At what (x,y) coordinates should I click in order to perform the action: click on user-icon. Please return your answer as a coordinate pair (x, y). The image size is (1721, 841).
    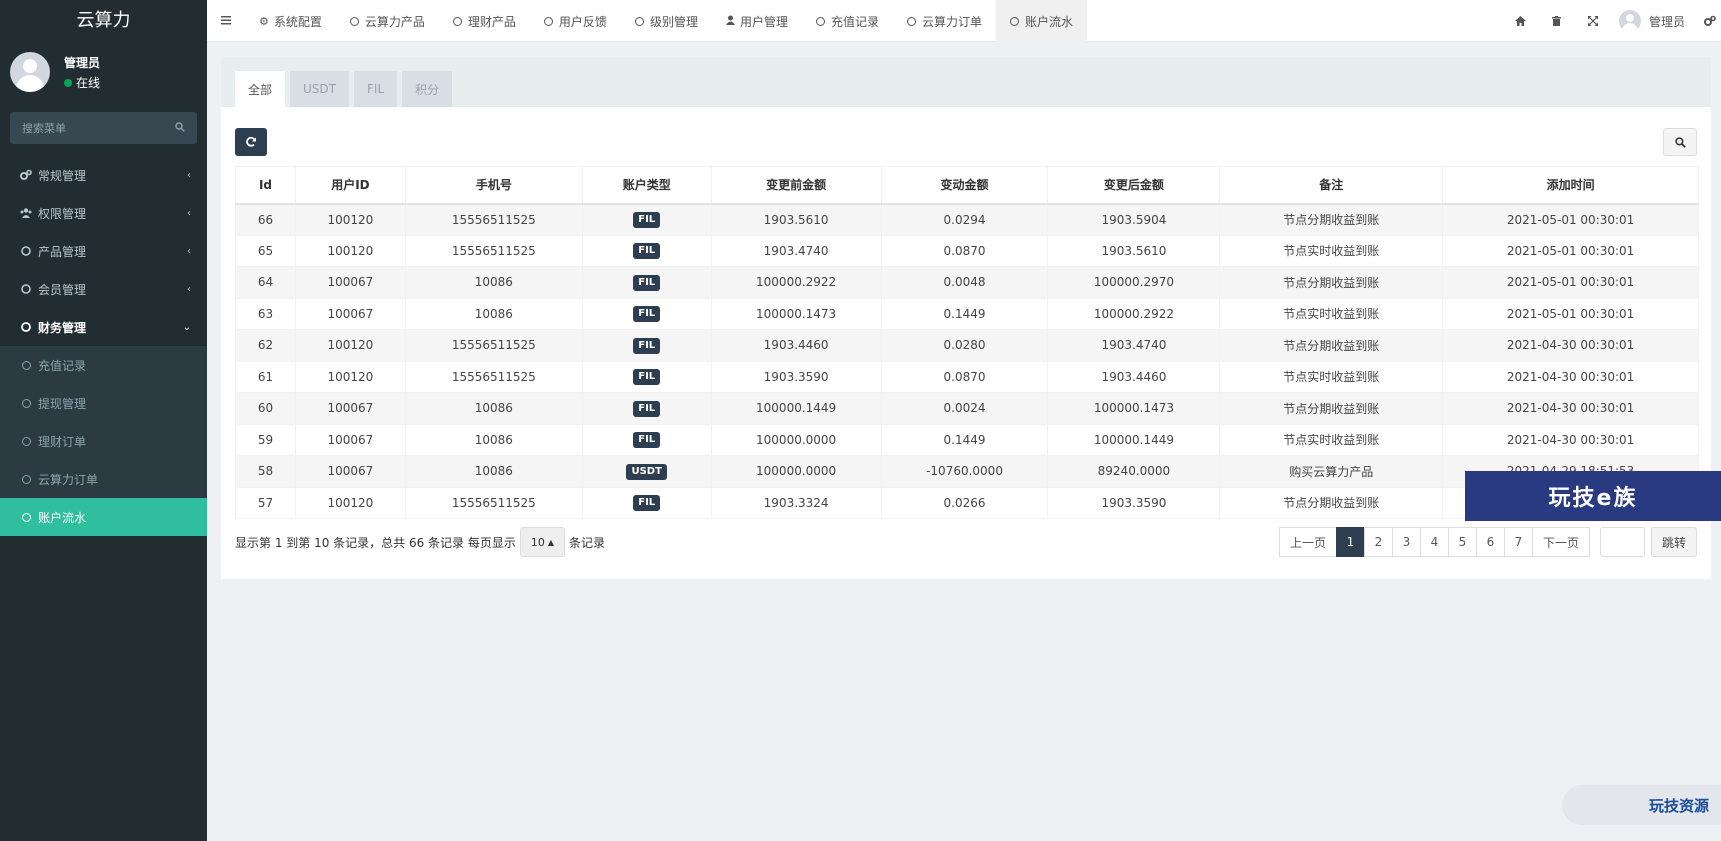
    Looking at the image, I should click on (730, 21).